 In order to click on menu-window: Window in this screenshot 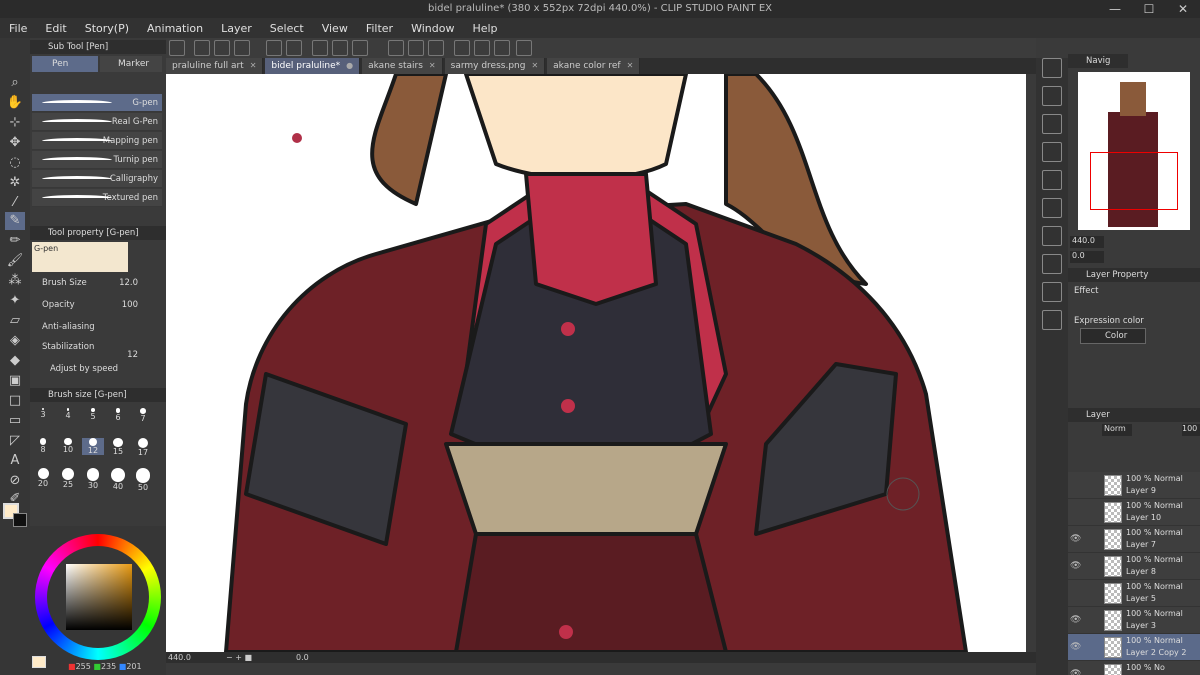, I will do `click(432, 28)`.